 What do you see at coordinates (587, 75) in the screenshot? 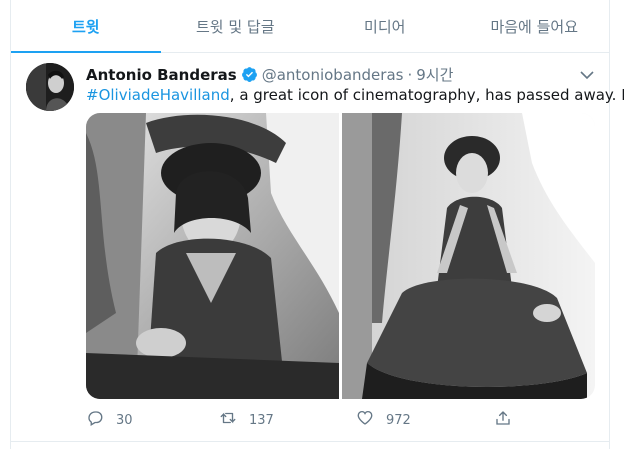
I see `chevron-down-icon` at bounding box center [587, 75].